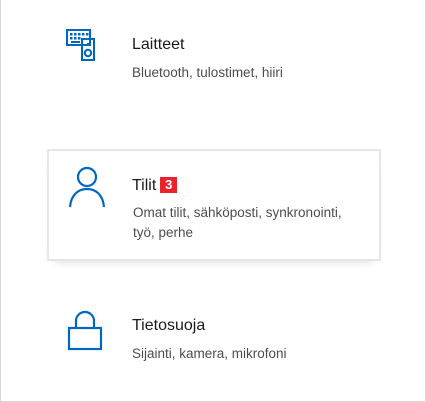  I want to click on tile-subtitle: Bluetooth, tulostimet, hiiri, so click(207, 72).